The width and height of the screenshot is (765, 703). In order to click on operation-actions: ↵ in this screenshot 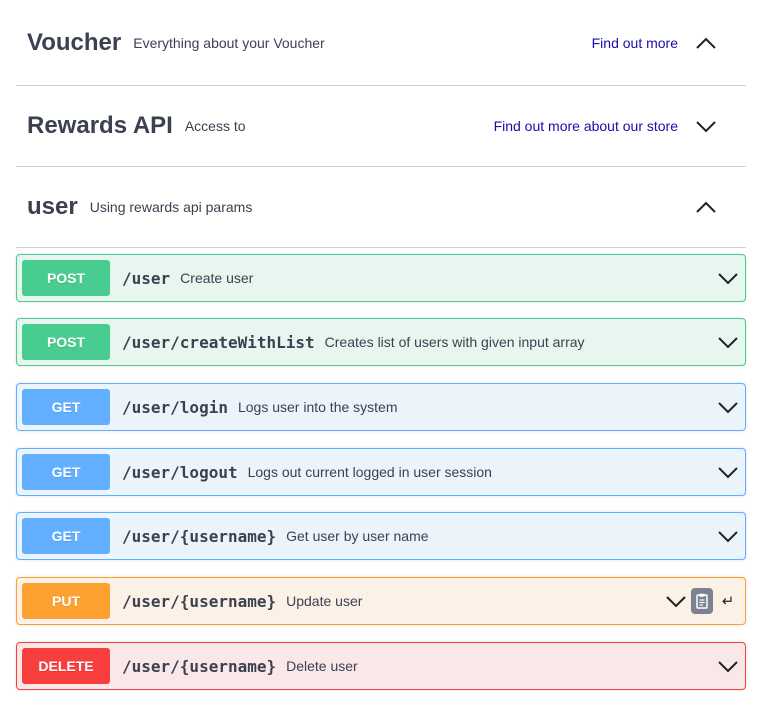, I will do `click(705, 601)`.